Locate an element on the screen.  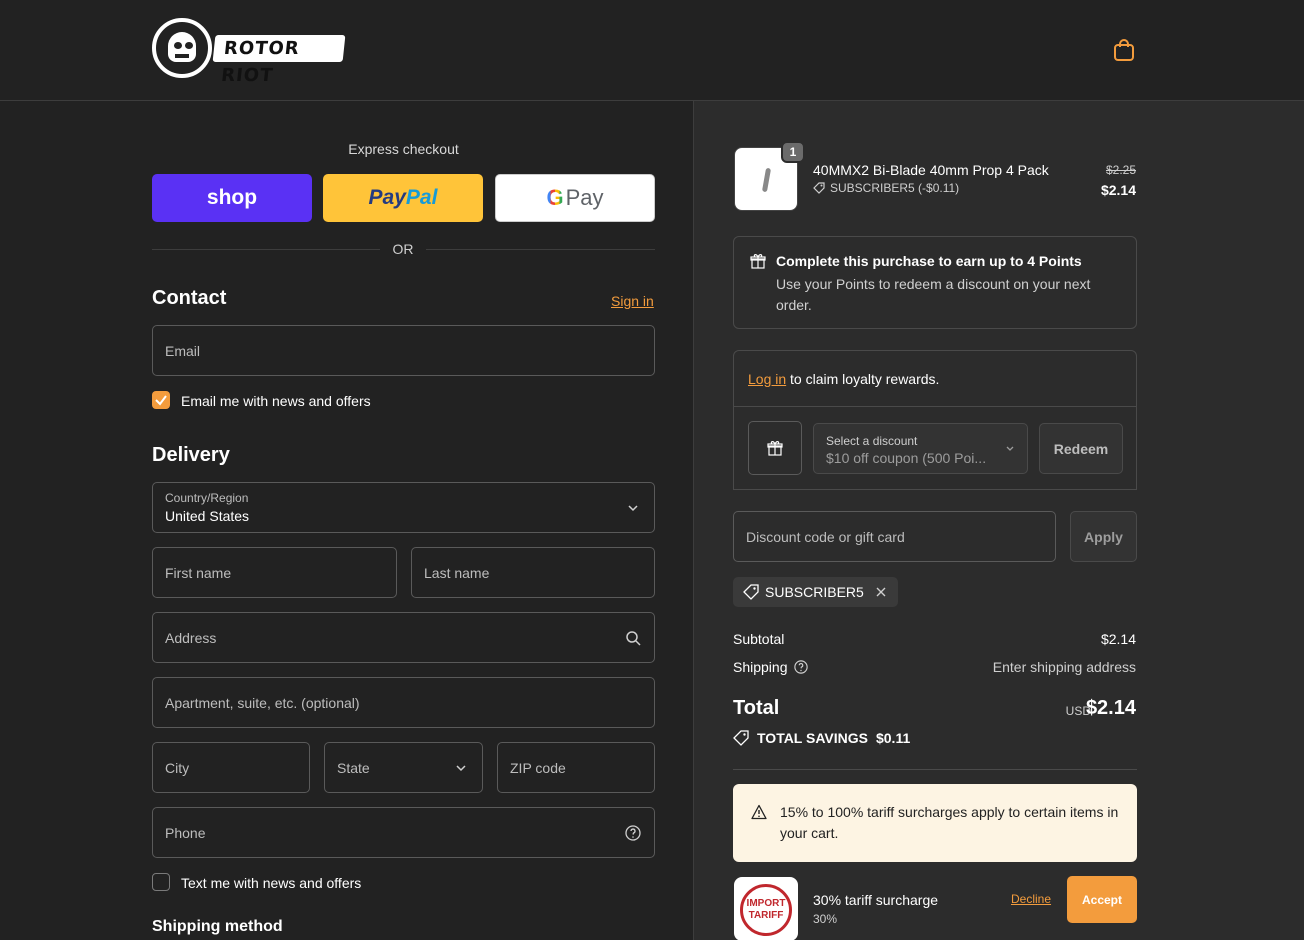
close-icon is located at coordinates (881, 592).